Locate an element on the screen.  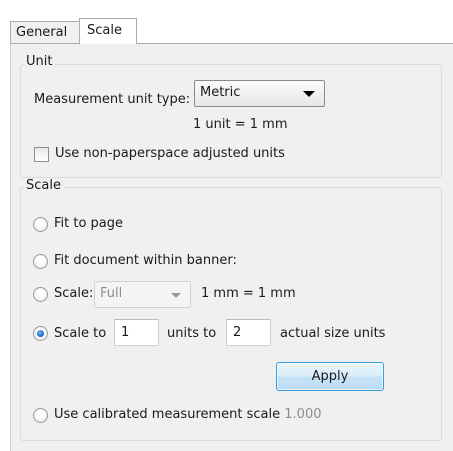
scale-label: Scale: is located at coordinates (74, 293).